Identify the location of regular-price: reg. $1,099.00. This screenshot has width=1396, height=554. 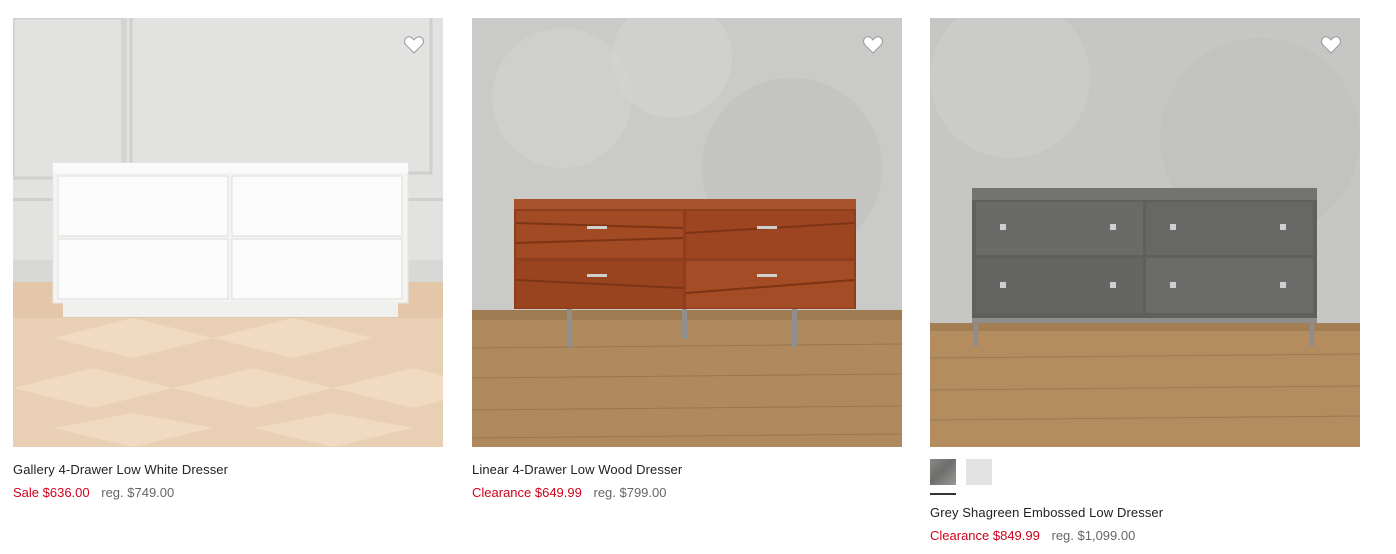
(1093, 535).